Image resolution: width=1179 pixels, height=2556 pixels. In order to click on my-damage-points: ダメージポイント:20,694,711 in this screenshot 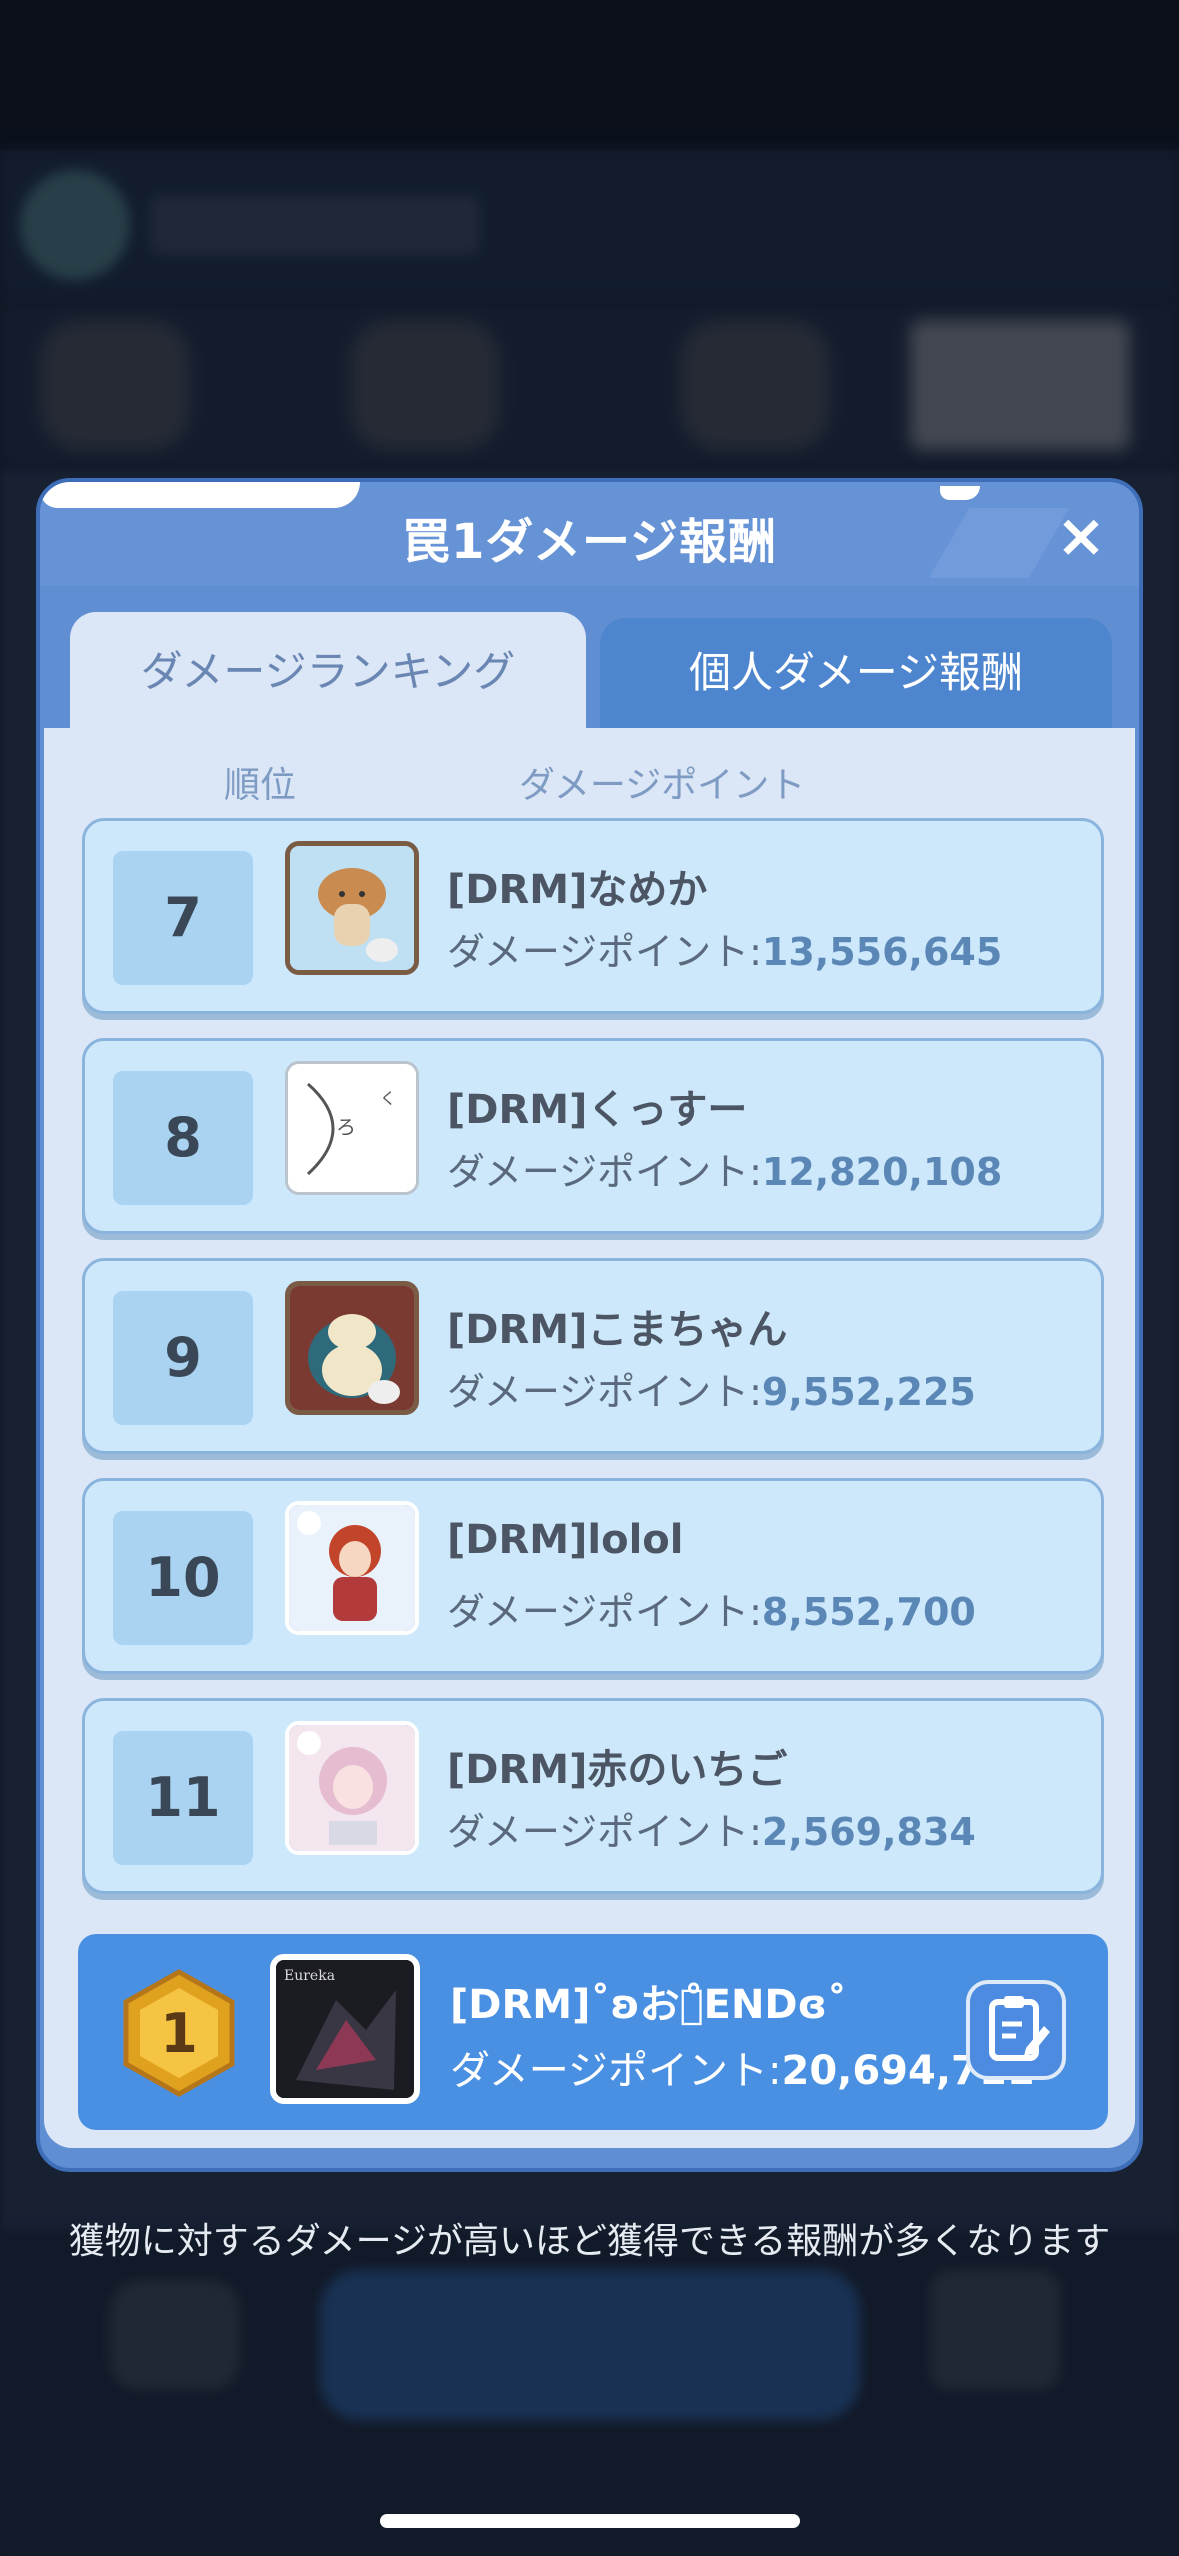, I will do `click(742, 2071)`.